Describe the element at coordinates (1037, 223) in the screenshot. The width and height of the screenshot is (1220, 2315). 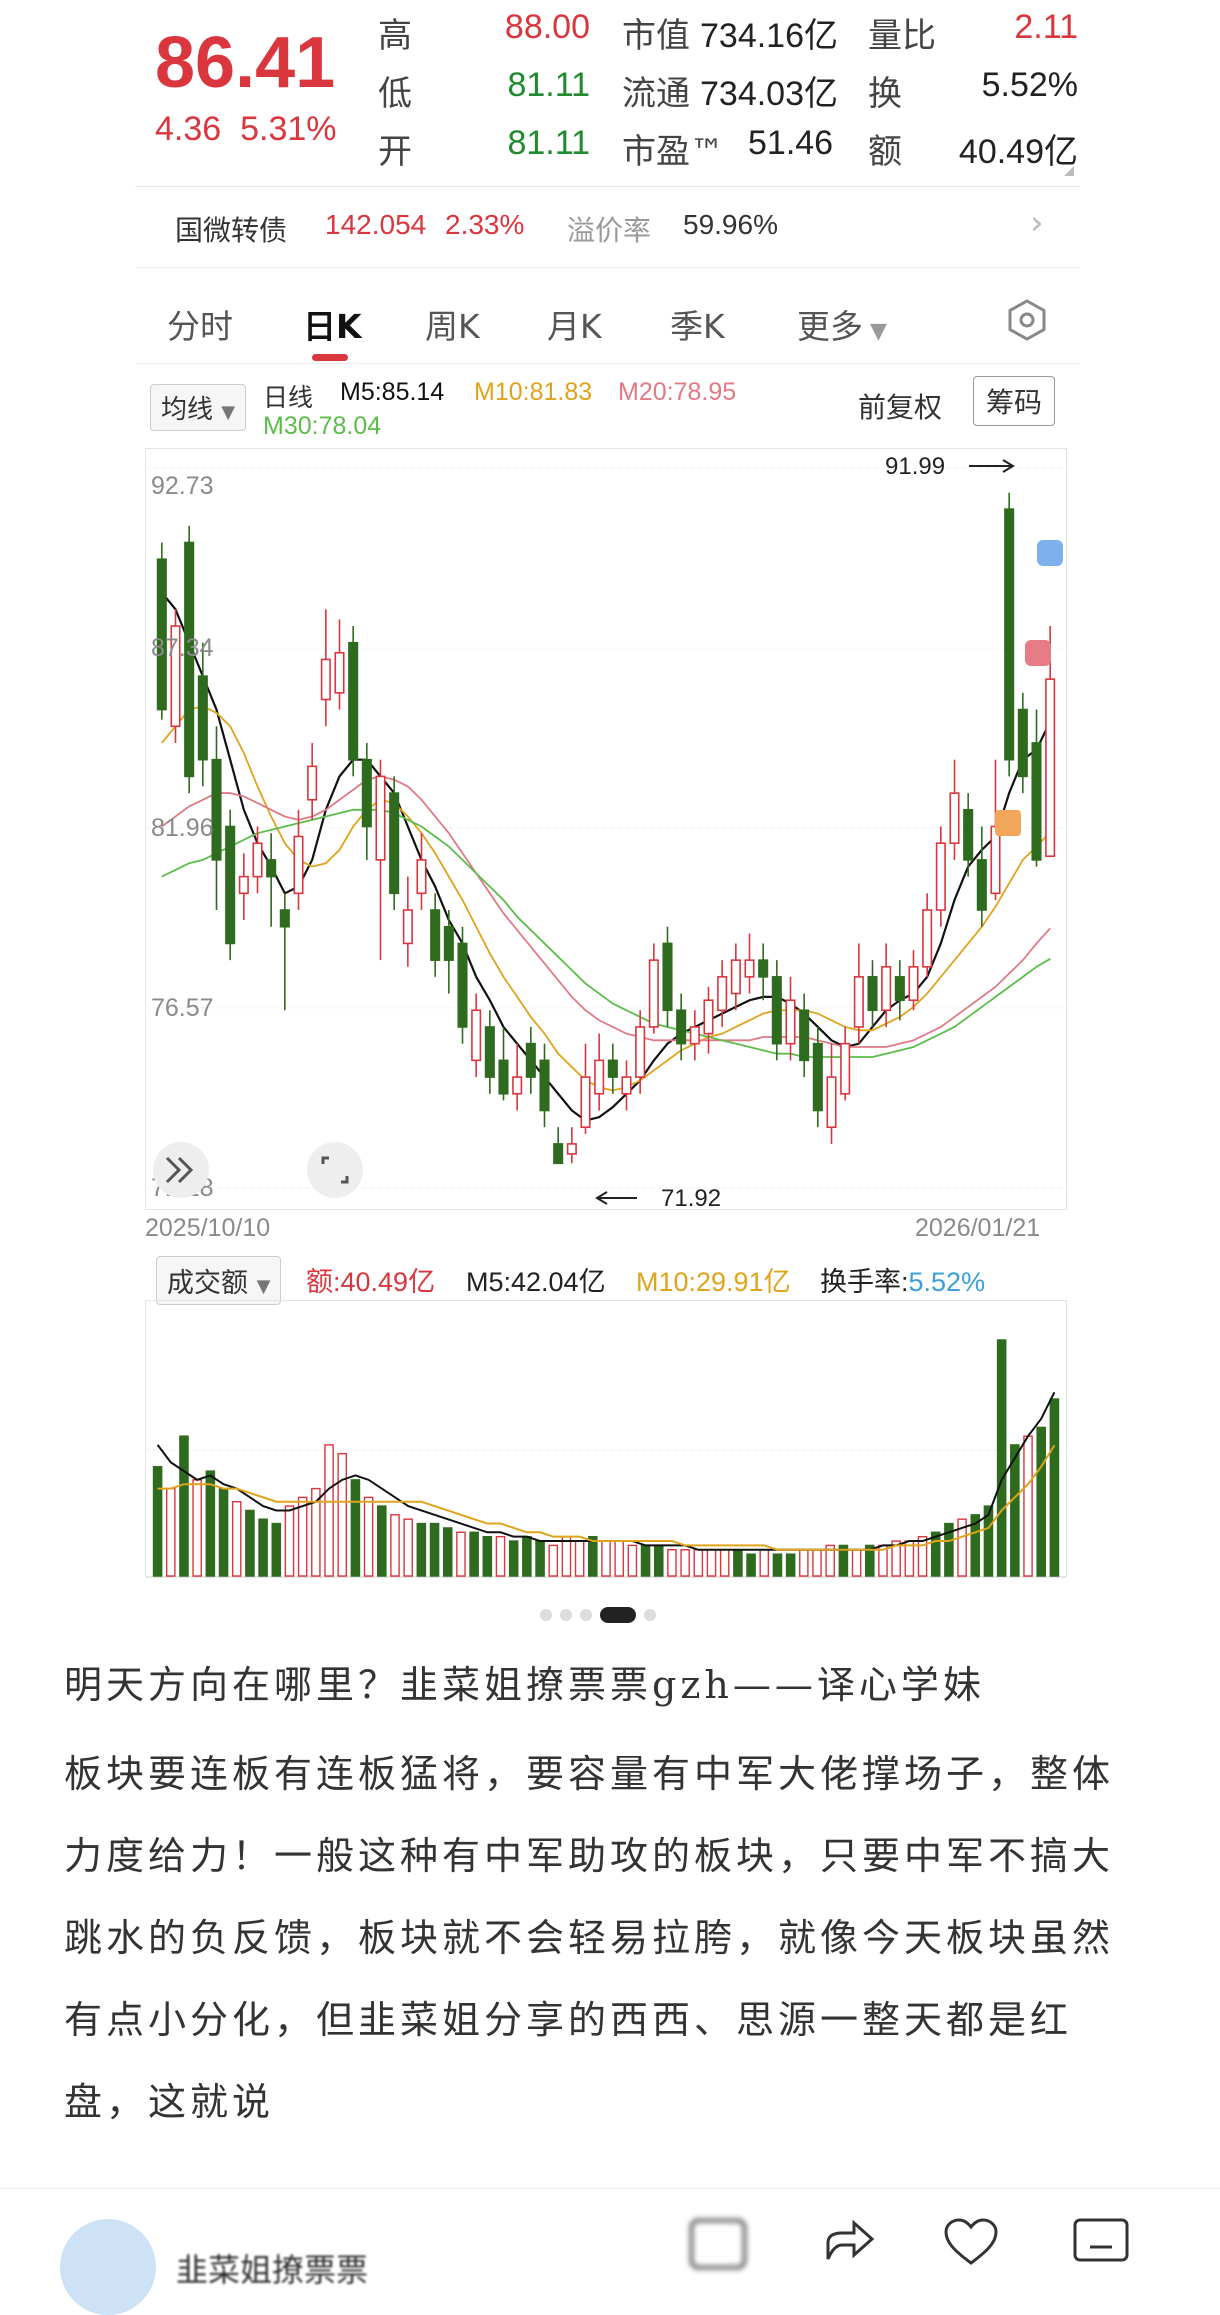
I see `chevron-right-icon: ›` at that location.